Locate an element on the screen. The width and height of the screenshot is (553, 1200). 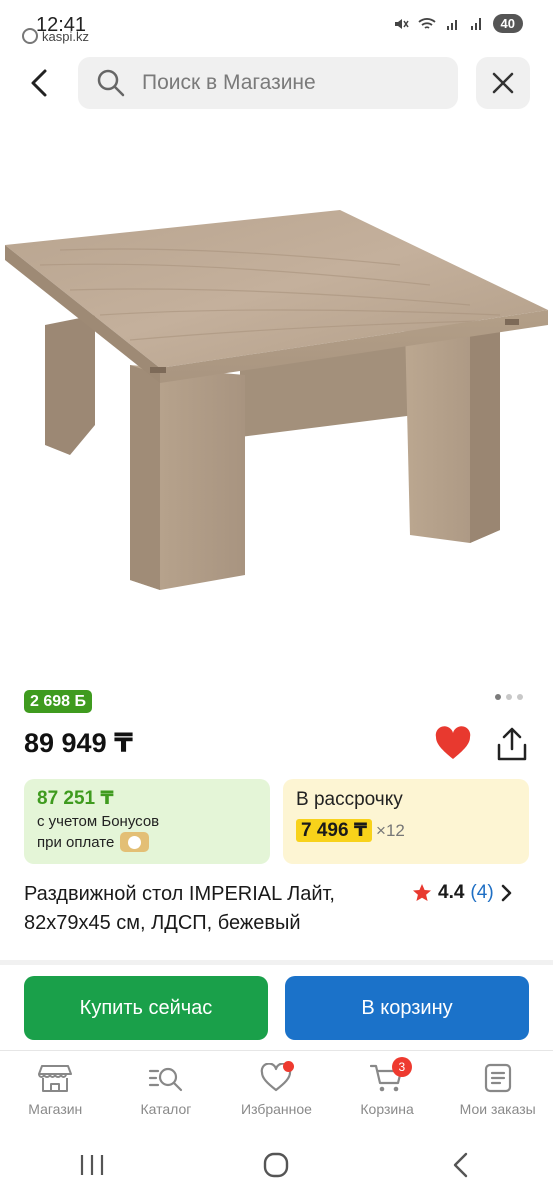
star-icon is located at coordinates (422, 892).